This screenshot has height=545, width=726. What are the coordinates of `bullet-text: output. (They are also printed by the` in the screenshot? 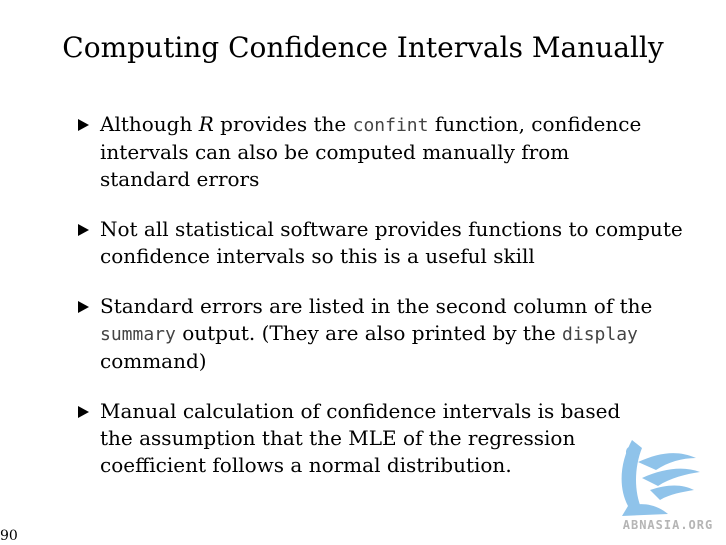 It's located at (369, 333).